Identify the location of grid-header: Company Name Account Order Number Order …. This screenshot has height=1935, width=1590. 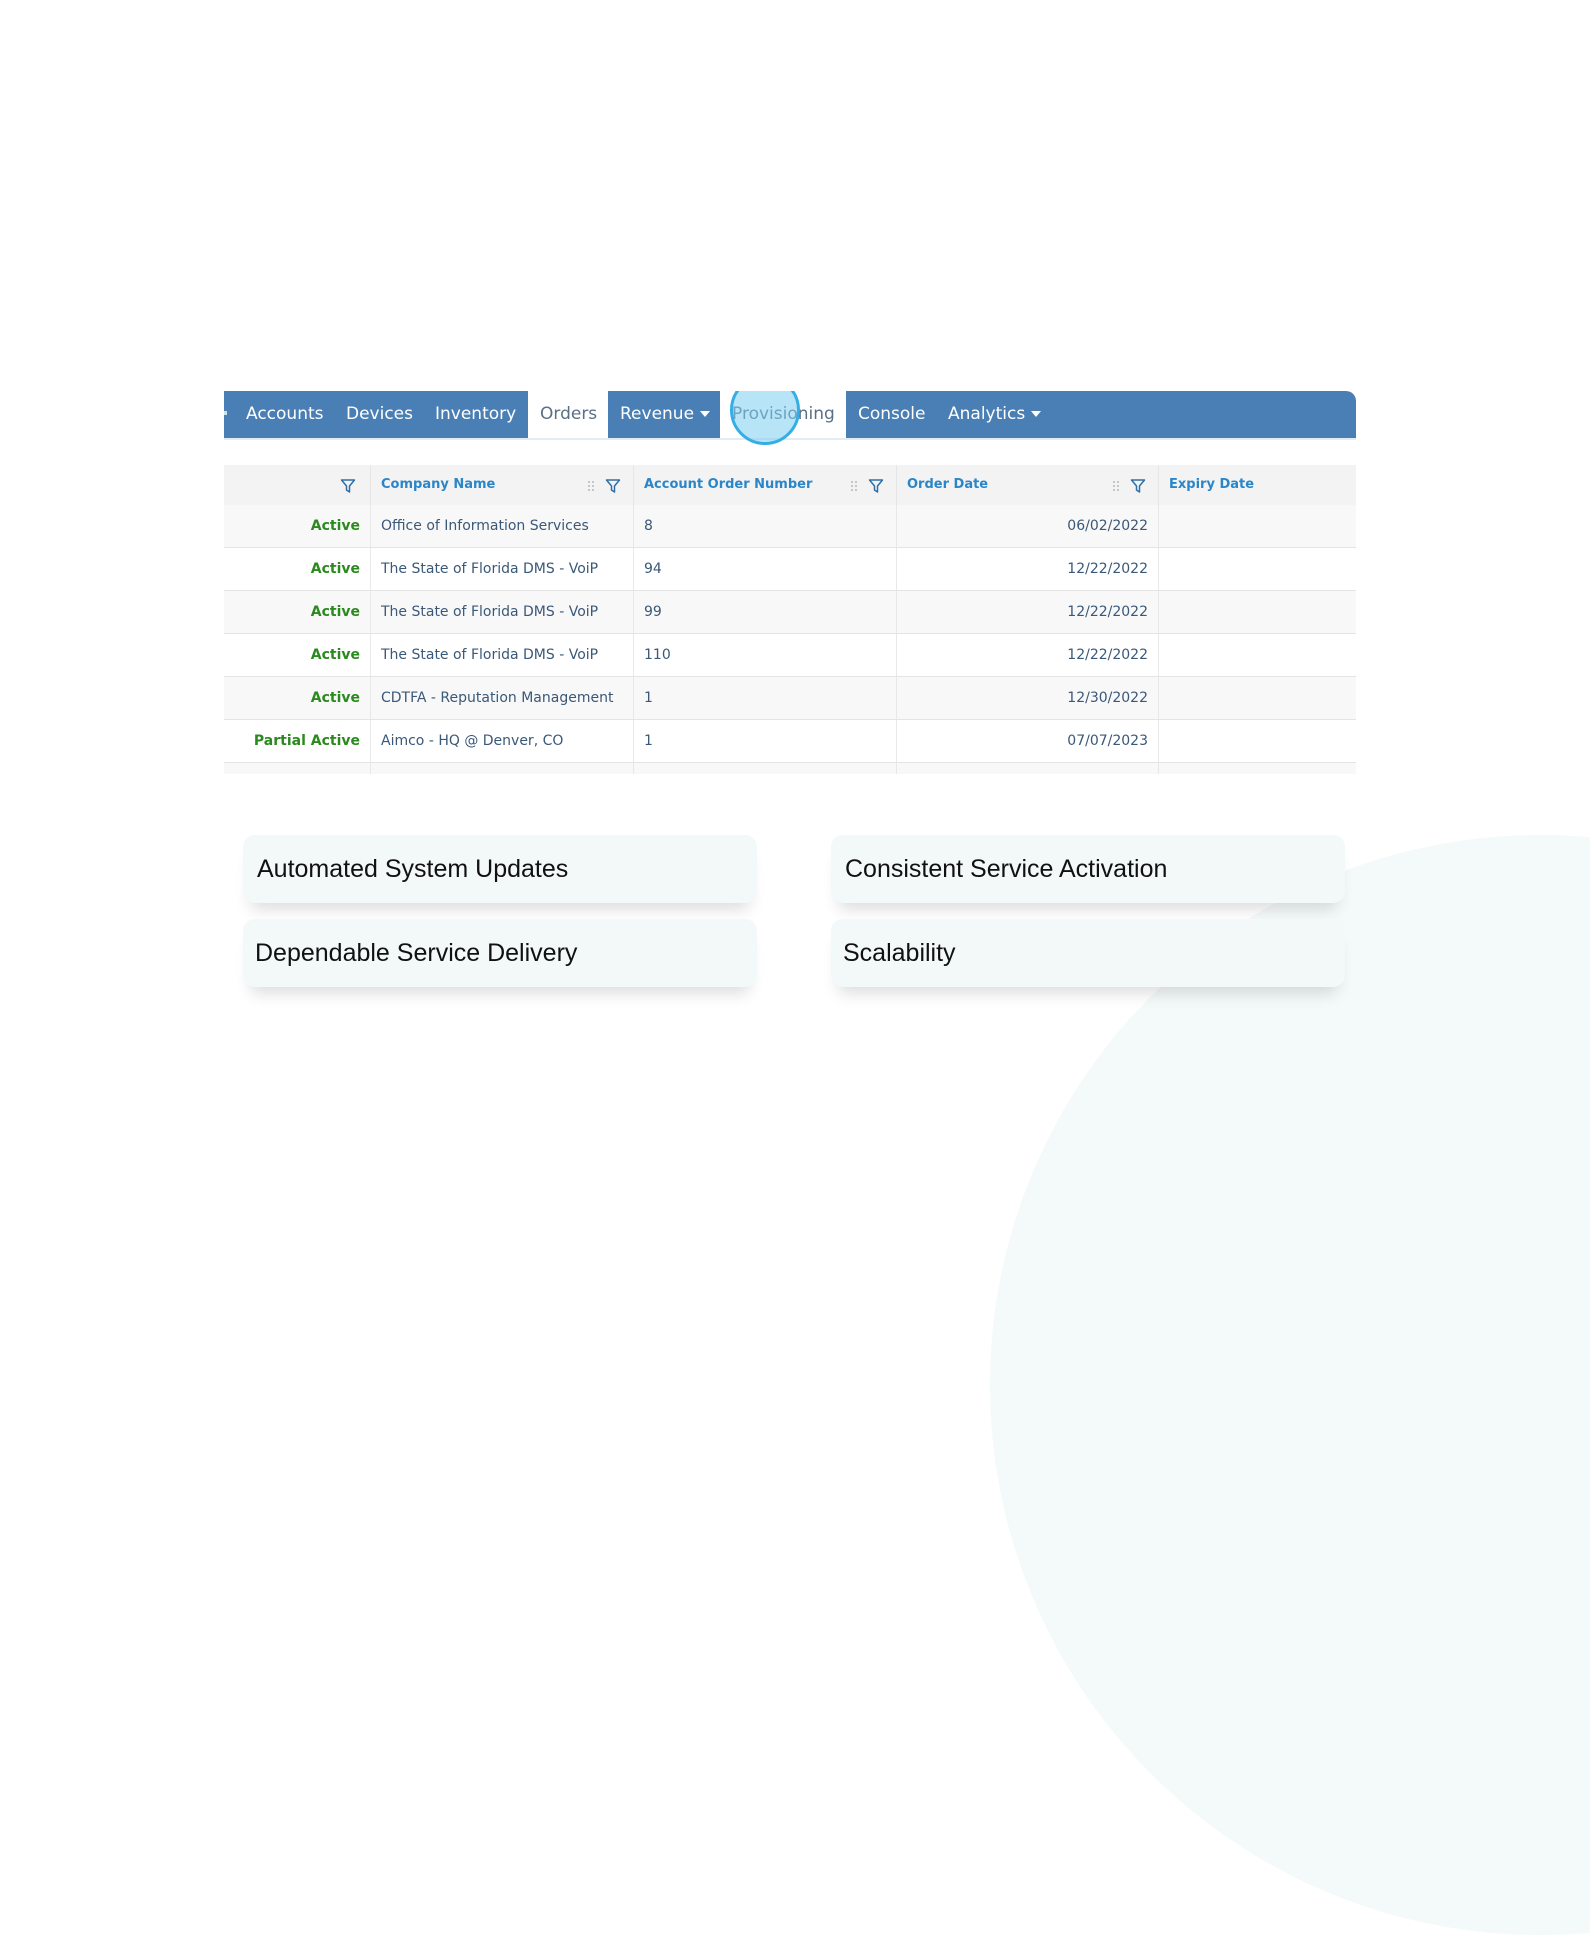
(790, 485).